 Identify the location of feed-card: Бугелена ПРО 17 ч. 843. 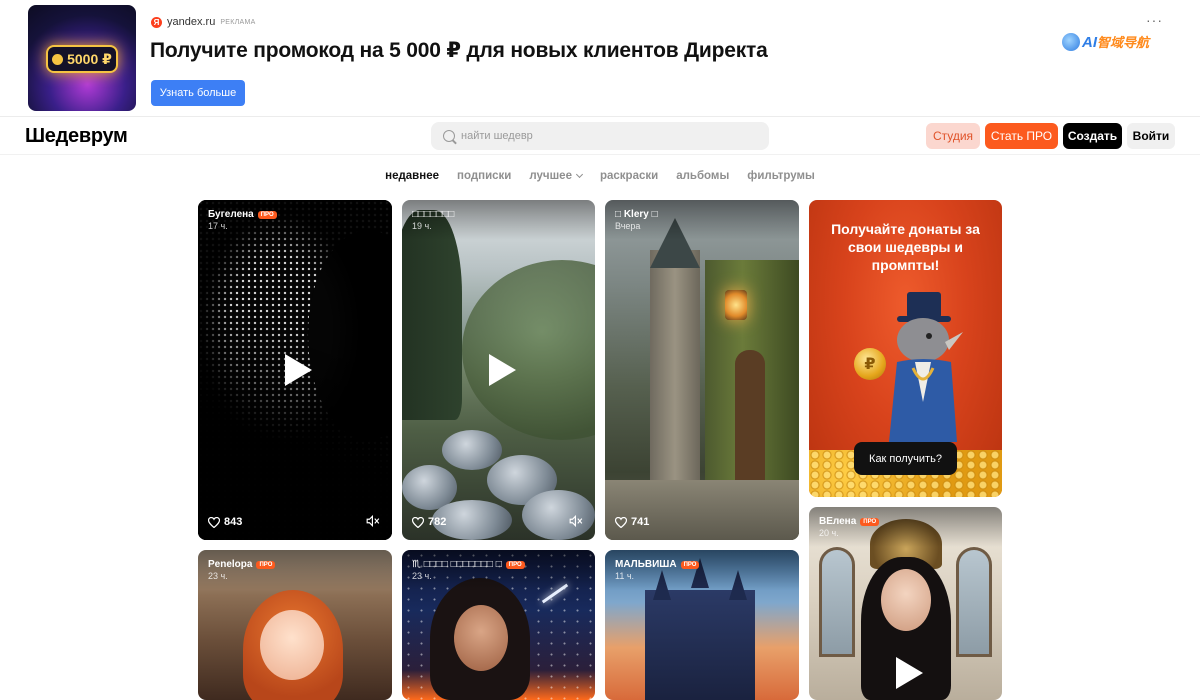
(295, 370).